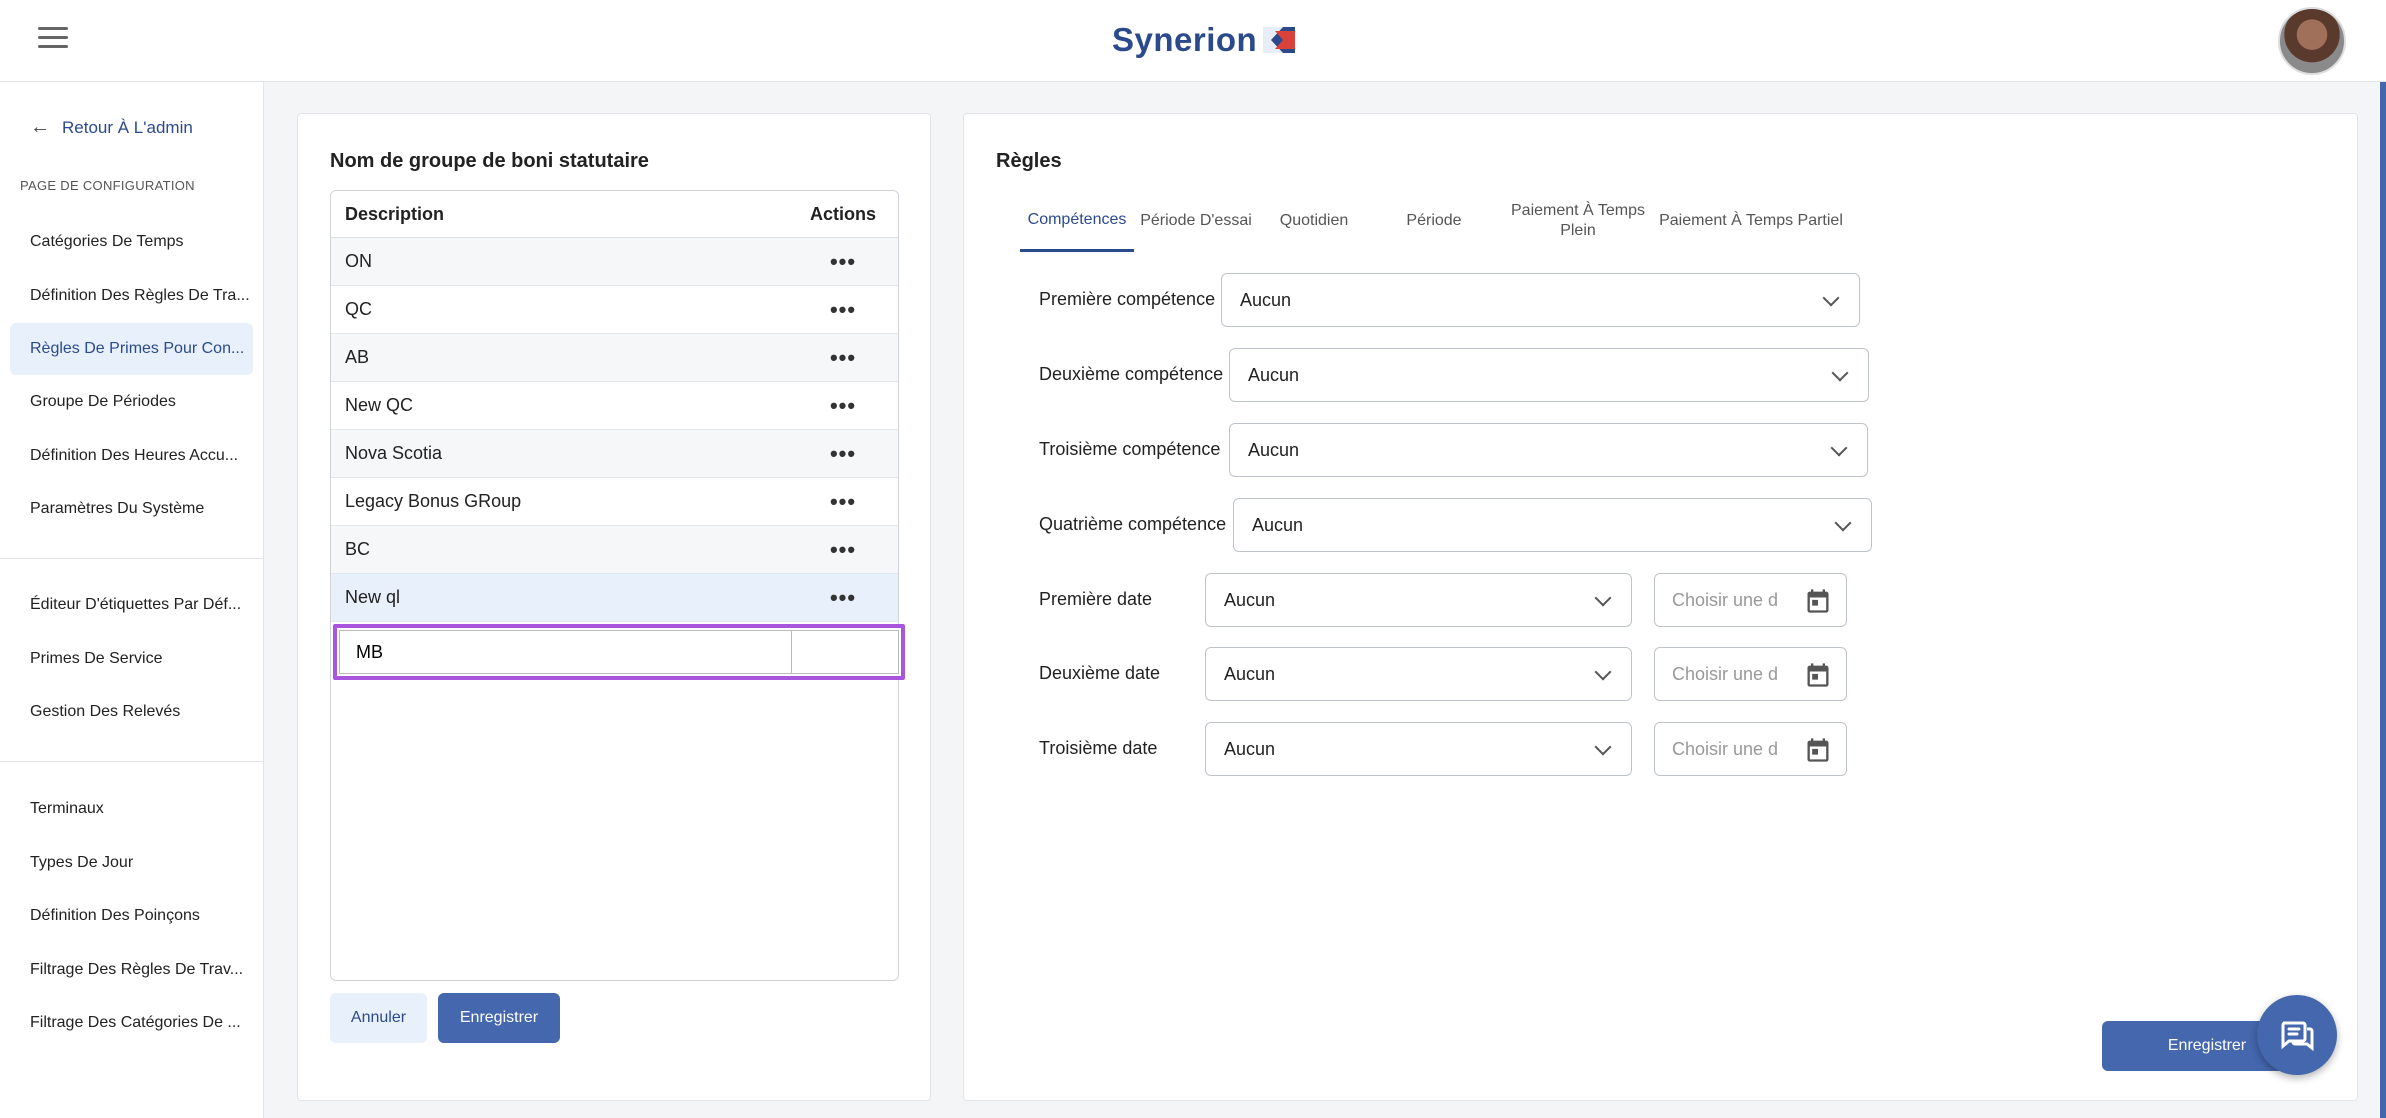 The image size is (2386, 1118). What do you see at coordinates (127, 127) in the screenshot?
I see `back-link-label: Retour À L'admin` at bounding box center [127, 127].